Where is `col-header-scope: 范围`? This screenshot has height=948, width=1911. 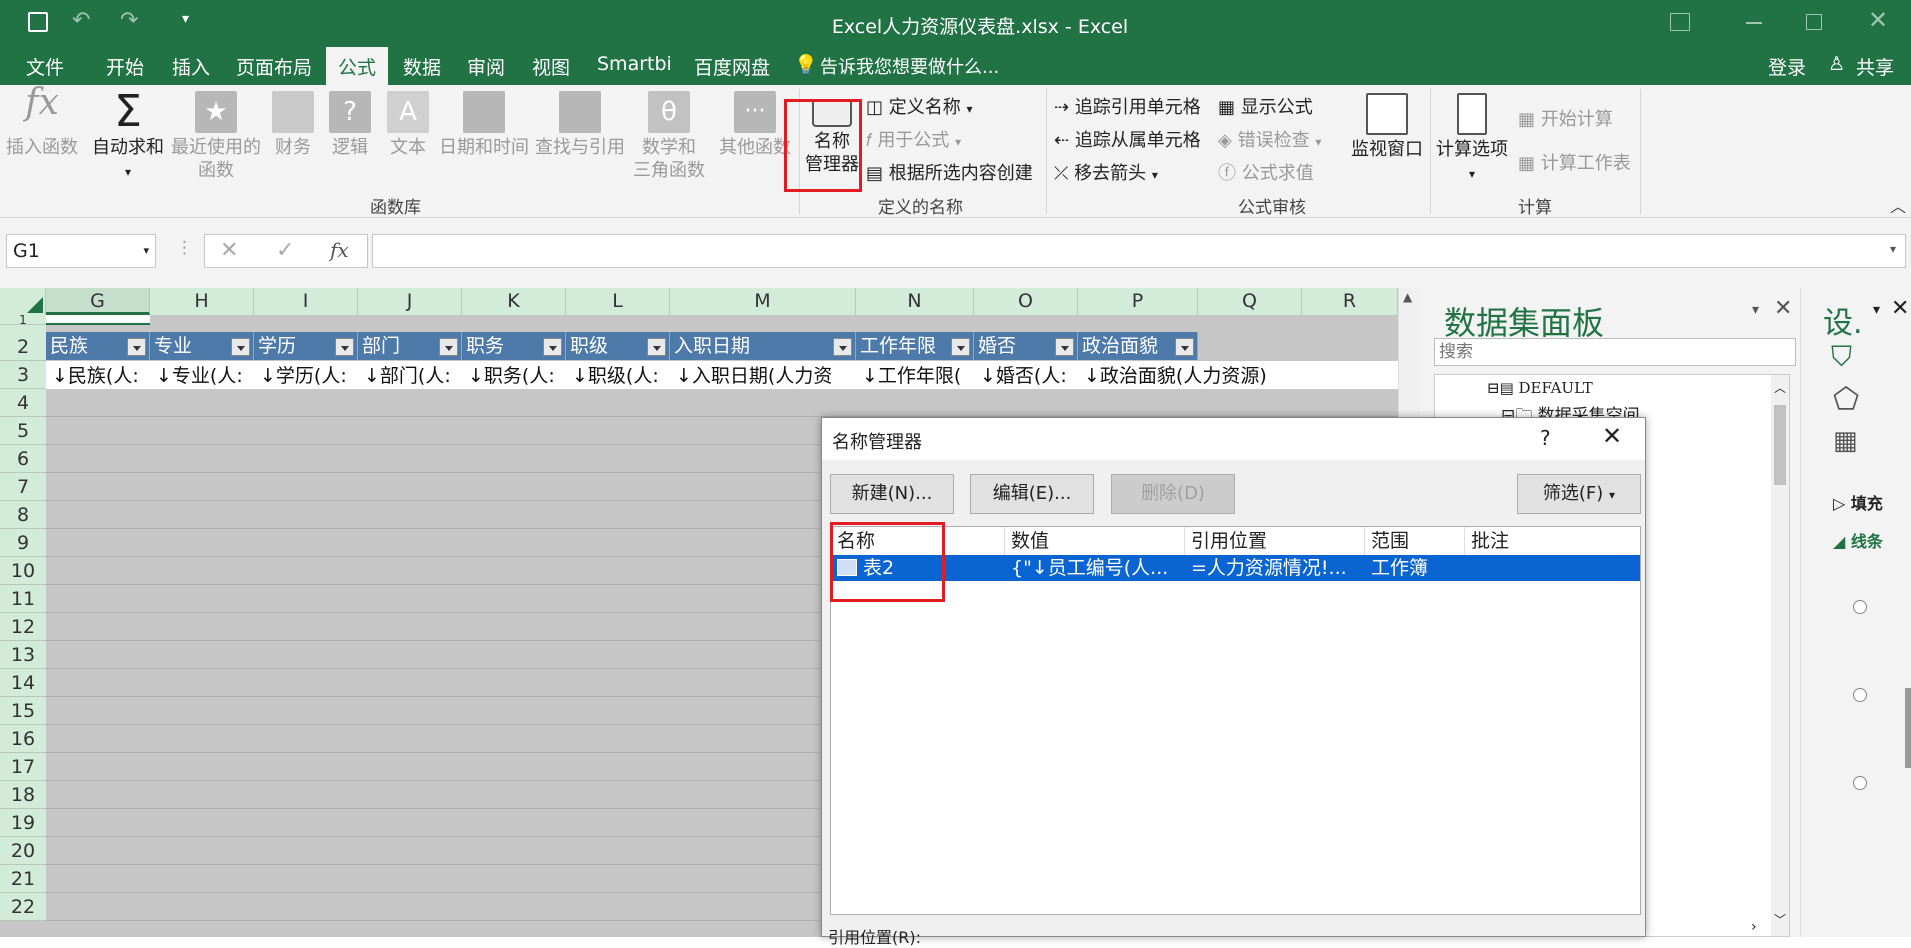
col-header-scope: 范围 is located at coordinates (1415, 541).